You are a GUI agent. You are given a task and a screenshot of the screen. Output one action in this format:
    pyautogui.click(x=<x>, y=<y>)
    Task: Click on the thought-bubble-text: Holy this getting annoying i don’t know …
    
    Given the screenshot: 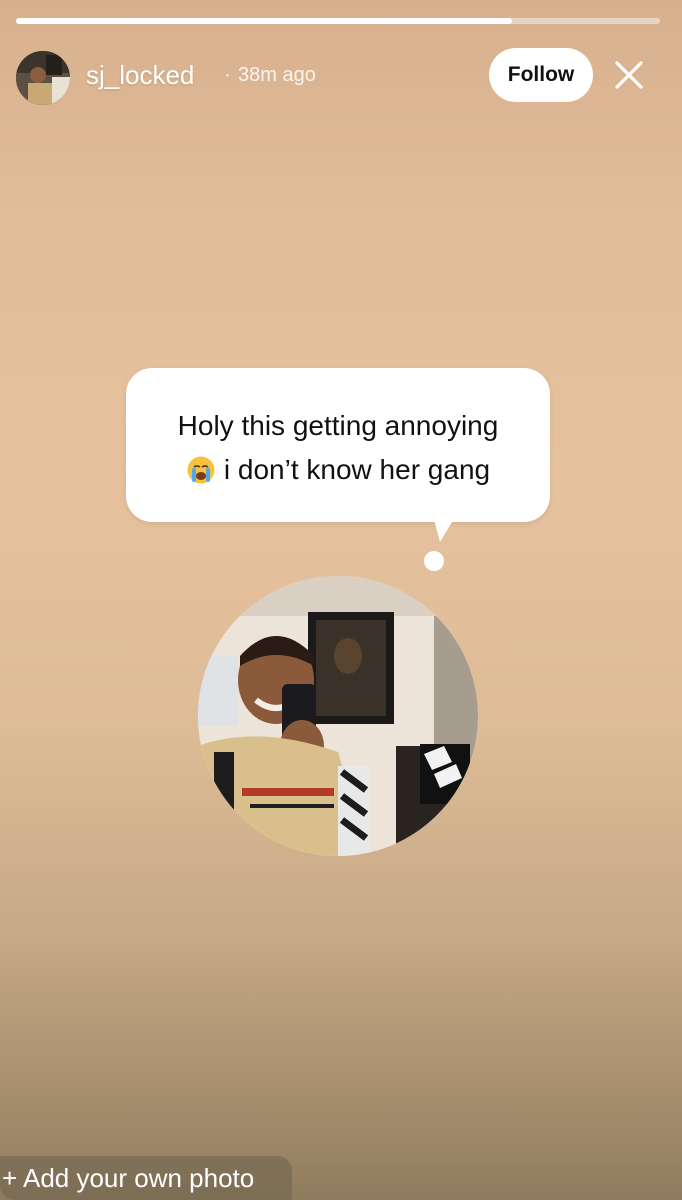 What is the action you would take?
    pyautogui.click(x=338, y=448)
    